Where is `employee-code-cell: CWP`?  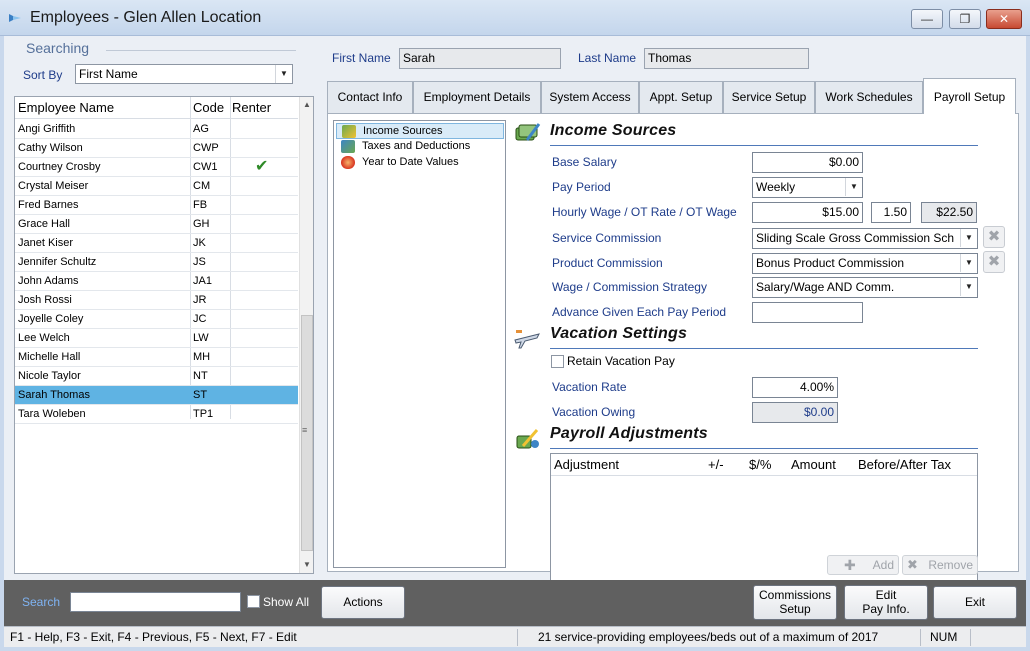
employee-code-cell: CWP is located at coordinates (206, 148).